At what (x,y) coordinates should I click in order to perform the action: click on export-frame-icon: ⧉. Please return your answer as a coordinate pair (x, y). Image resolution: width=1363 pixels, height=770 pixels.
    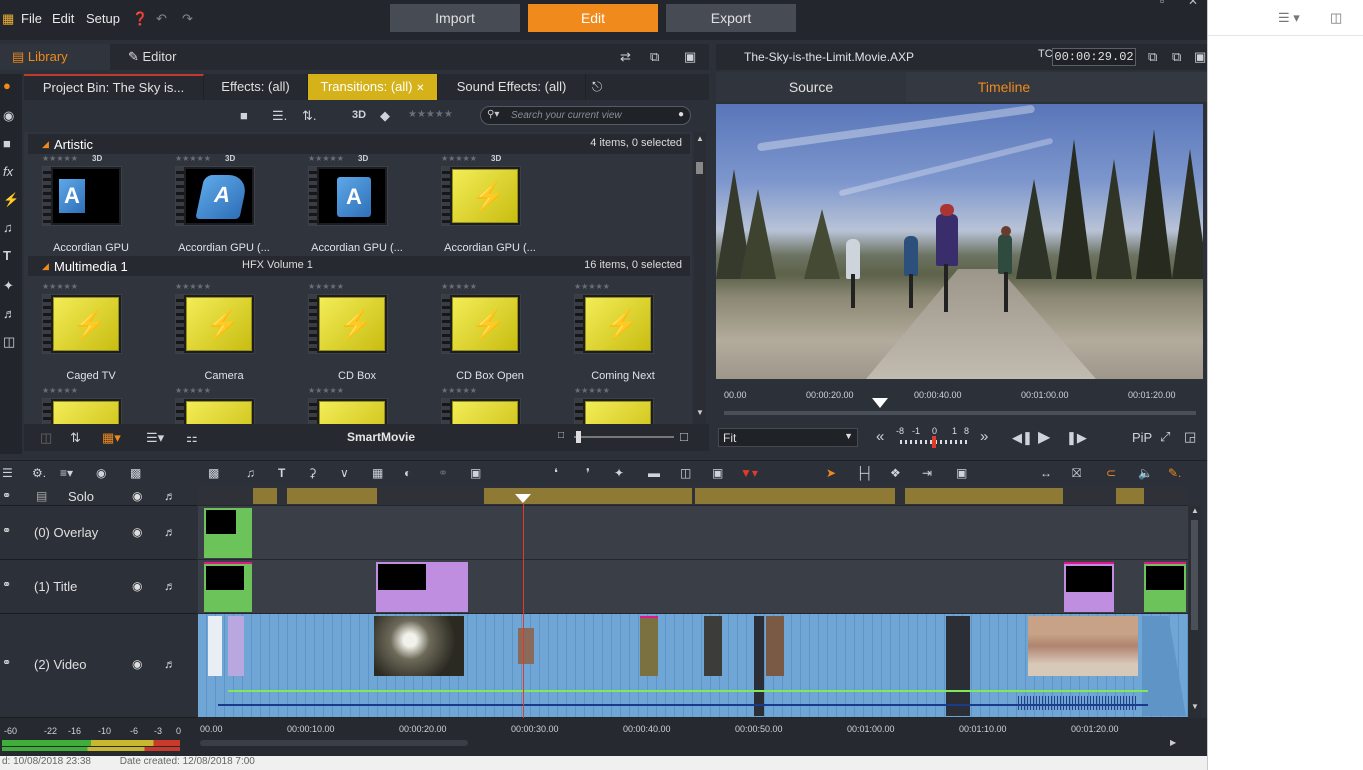
    Looking at the image, I should click on (1152, 57).